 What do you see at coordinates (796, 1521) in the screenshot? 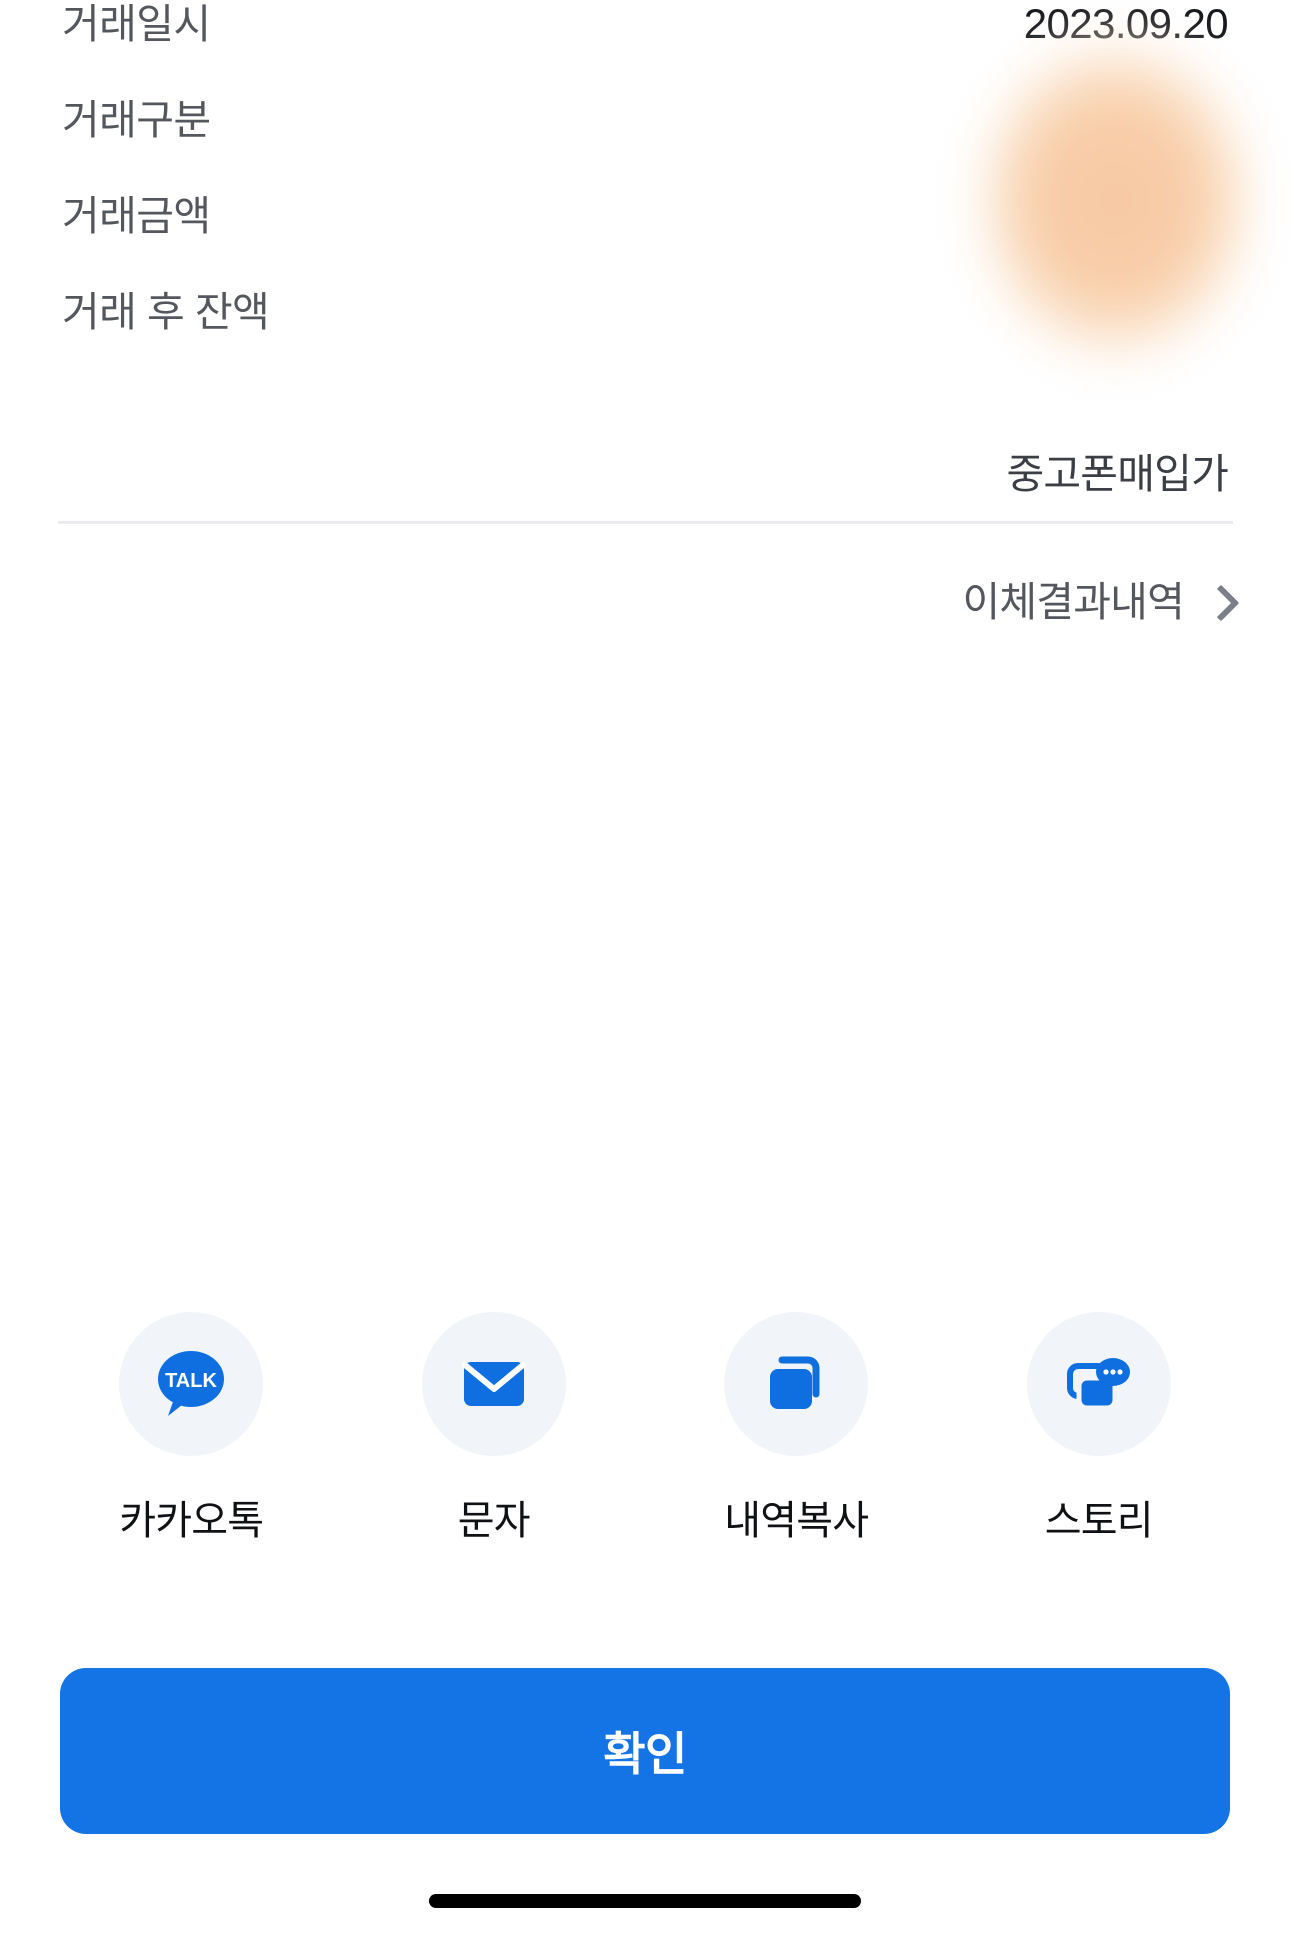
I see `share-label-copy: 내역복사` at bounding box center [796, 1521].